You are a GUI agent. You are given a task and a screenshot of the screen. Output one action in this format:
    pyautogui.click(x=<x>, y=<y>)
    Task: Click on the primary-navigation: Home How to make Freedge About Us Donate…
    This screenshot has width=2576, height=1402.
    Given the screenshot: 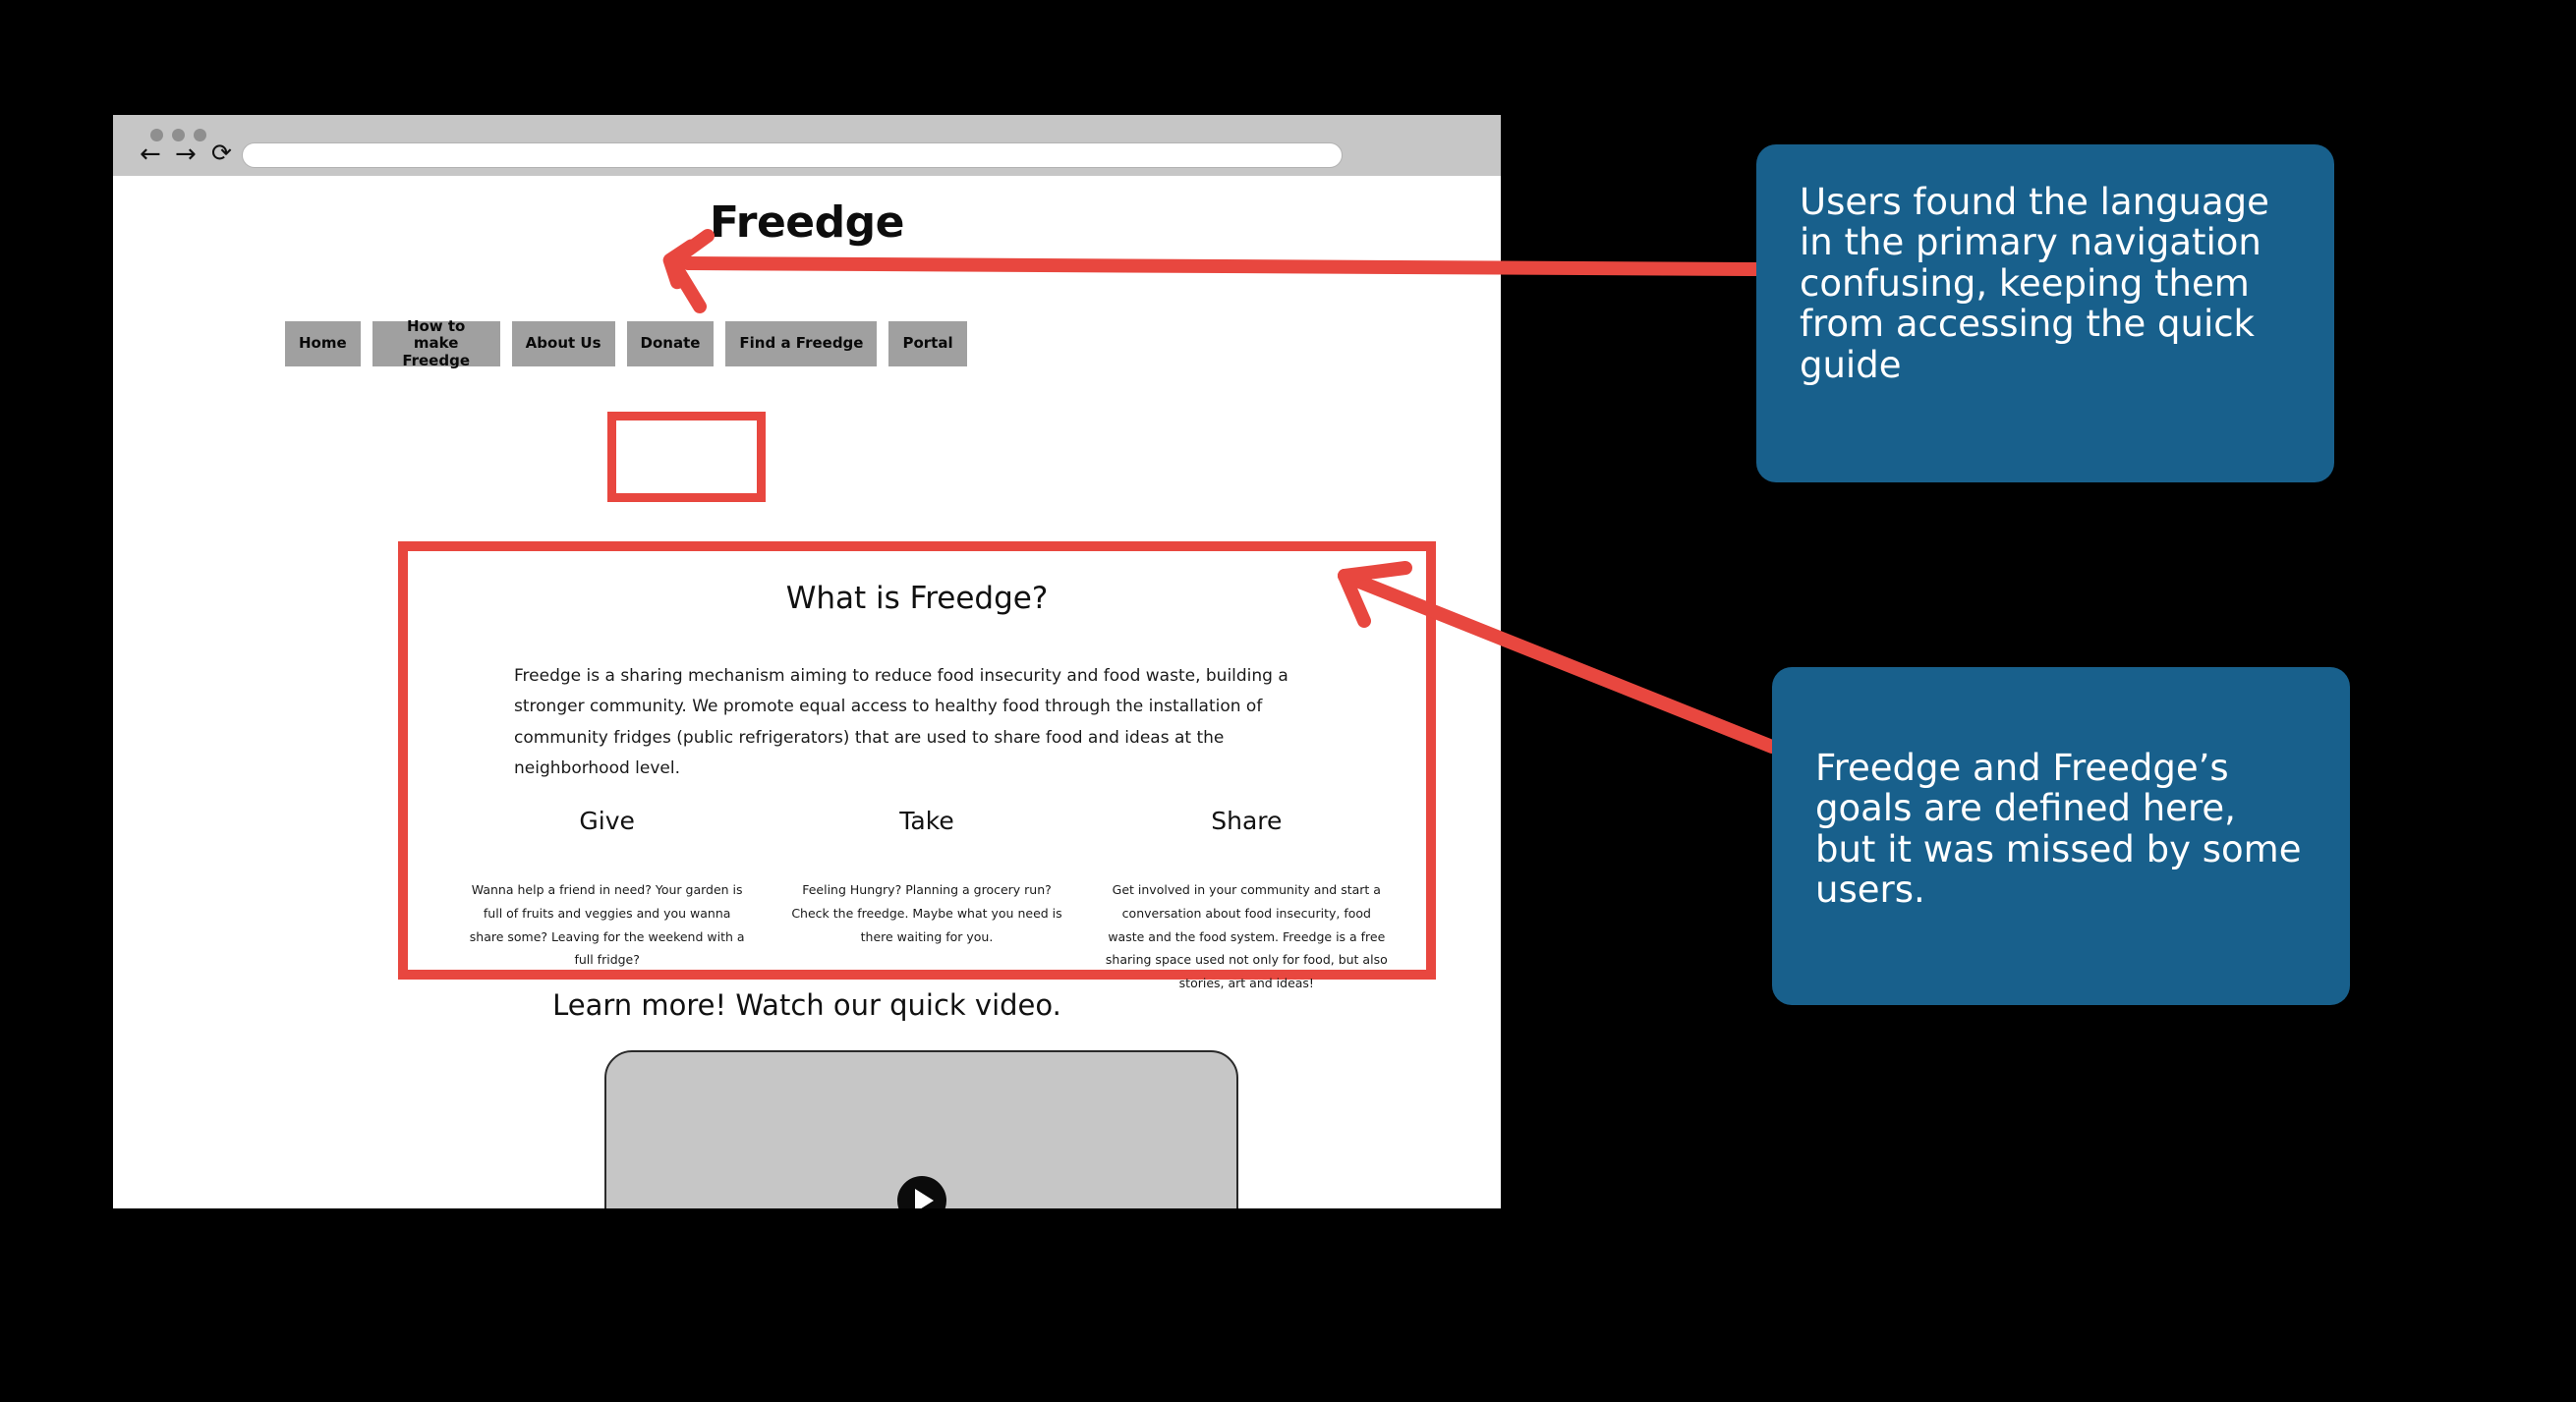 What is the action you would take?
    pyautogui.click(x=626, y=343)
    